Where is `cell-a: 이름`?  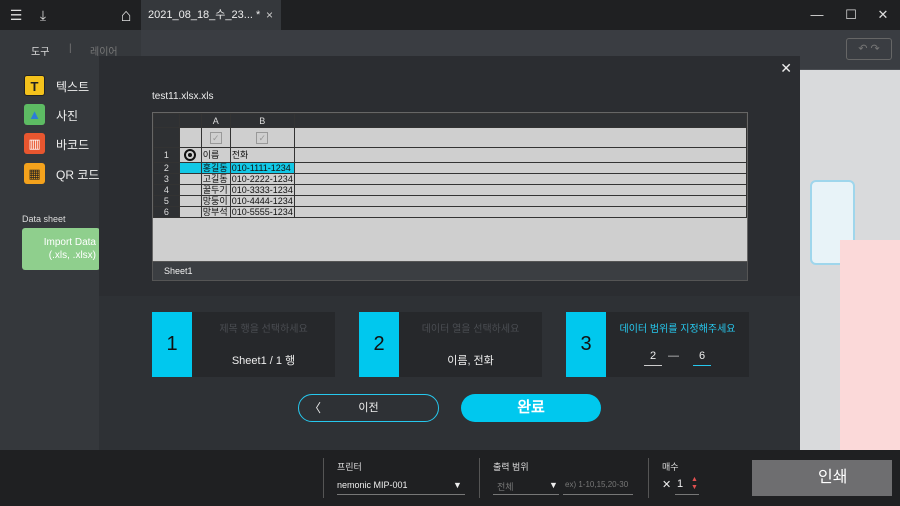 cell-a: 이름 is located at coordinates (215, 155).